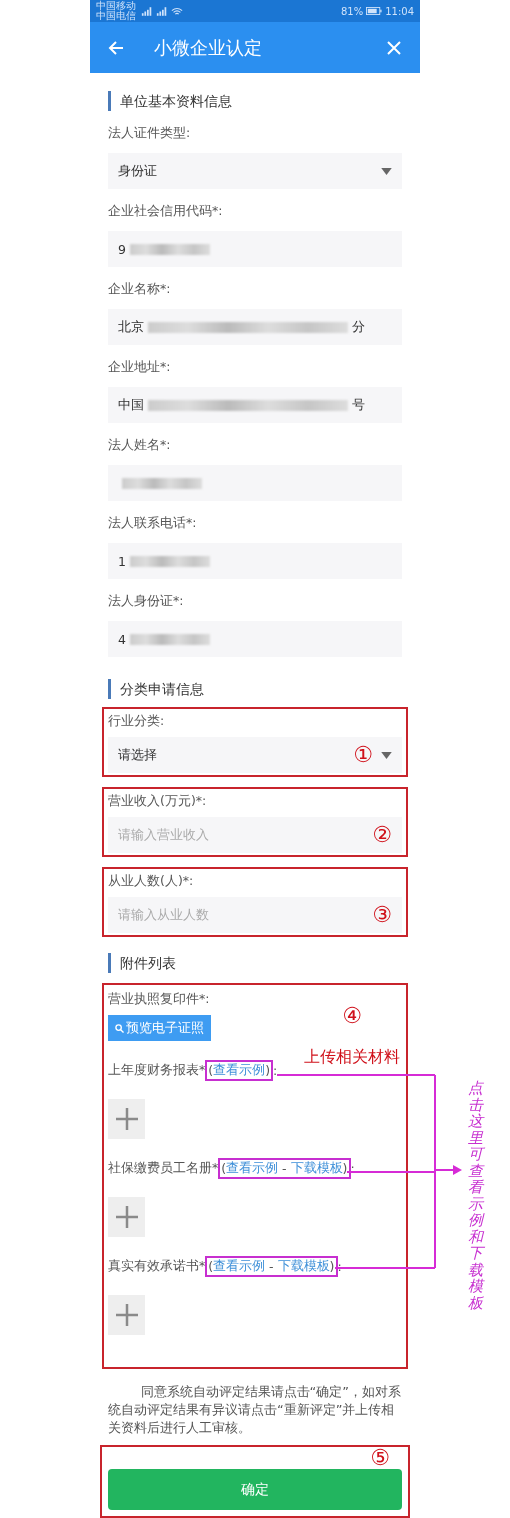 This screenshot has height=1518, width=510. Describe the element at coordinates (140, 289) in the screenshot. I see `field-label: 企业名称*:` at that location.